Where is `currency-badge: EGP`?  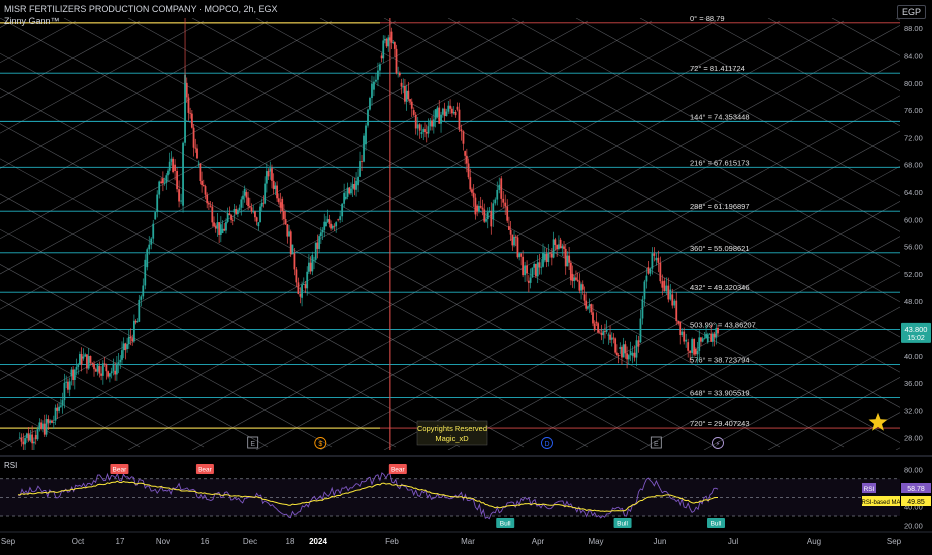
currency-badge: EGP is located at coordinates (911, 12).